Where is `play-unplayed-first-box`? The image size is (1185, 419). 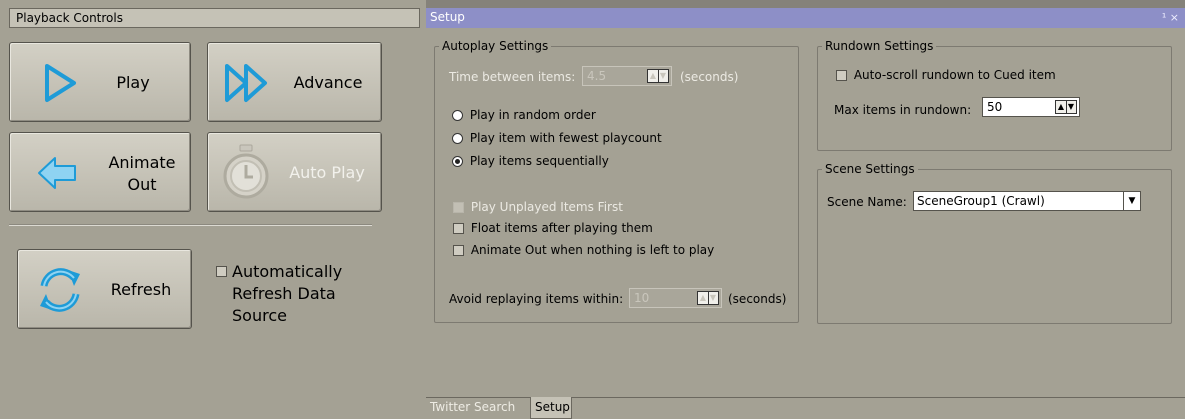
play-unplayed-first-box is located at coordinates (458, 207).